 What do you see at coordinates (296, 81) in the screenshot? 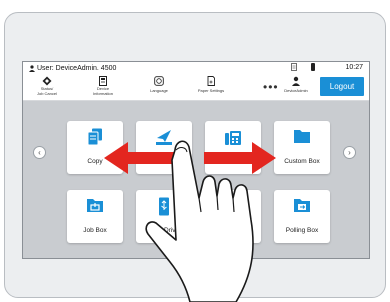
I see `user-avatar-icon` at bounding box center [296, 81].